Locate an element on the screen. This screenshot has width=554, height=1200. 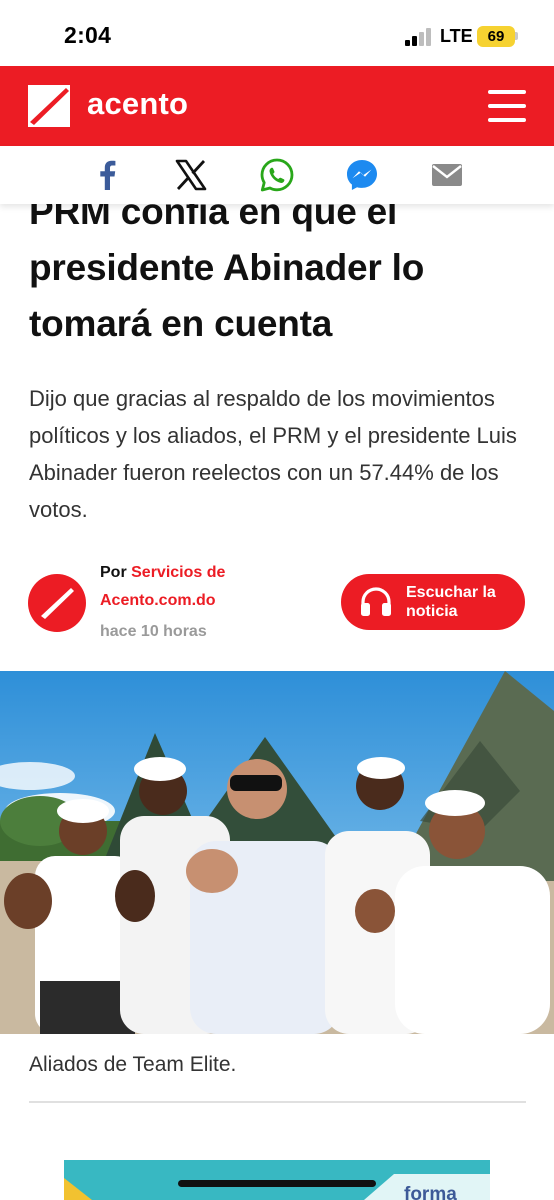
ad-text: forma is located at coordinates (430, 1192).